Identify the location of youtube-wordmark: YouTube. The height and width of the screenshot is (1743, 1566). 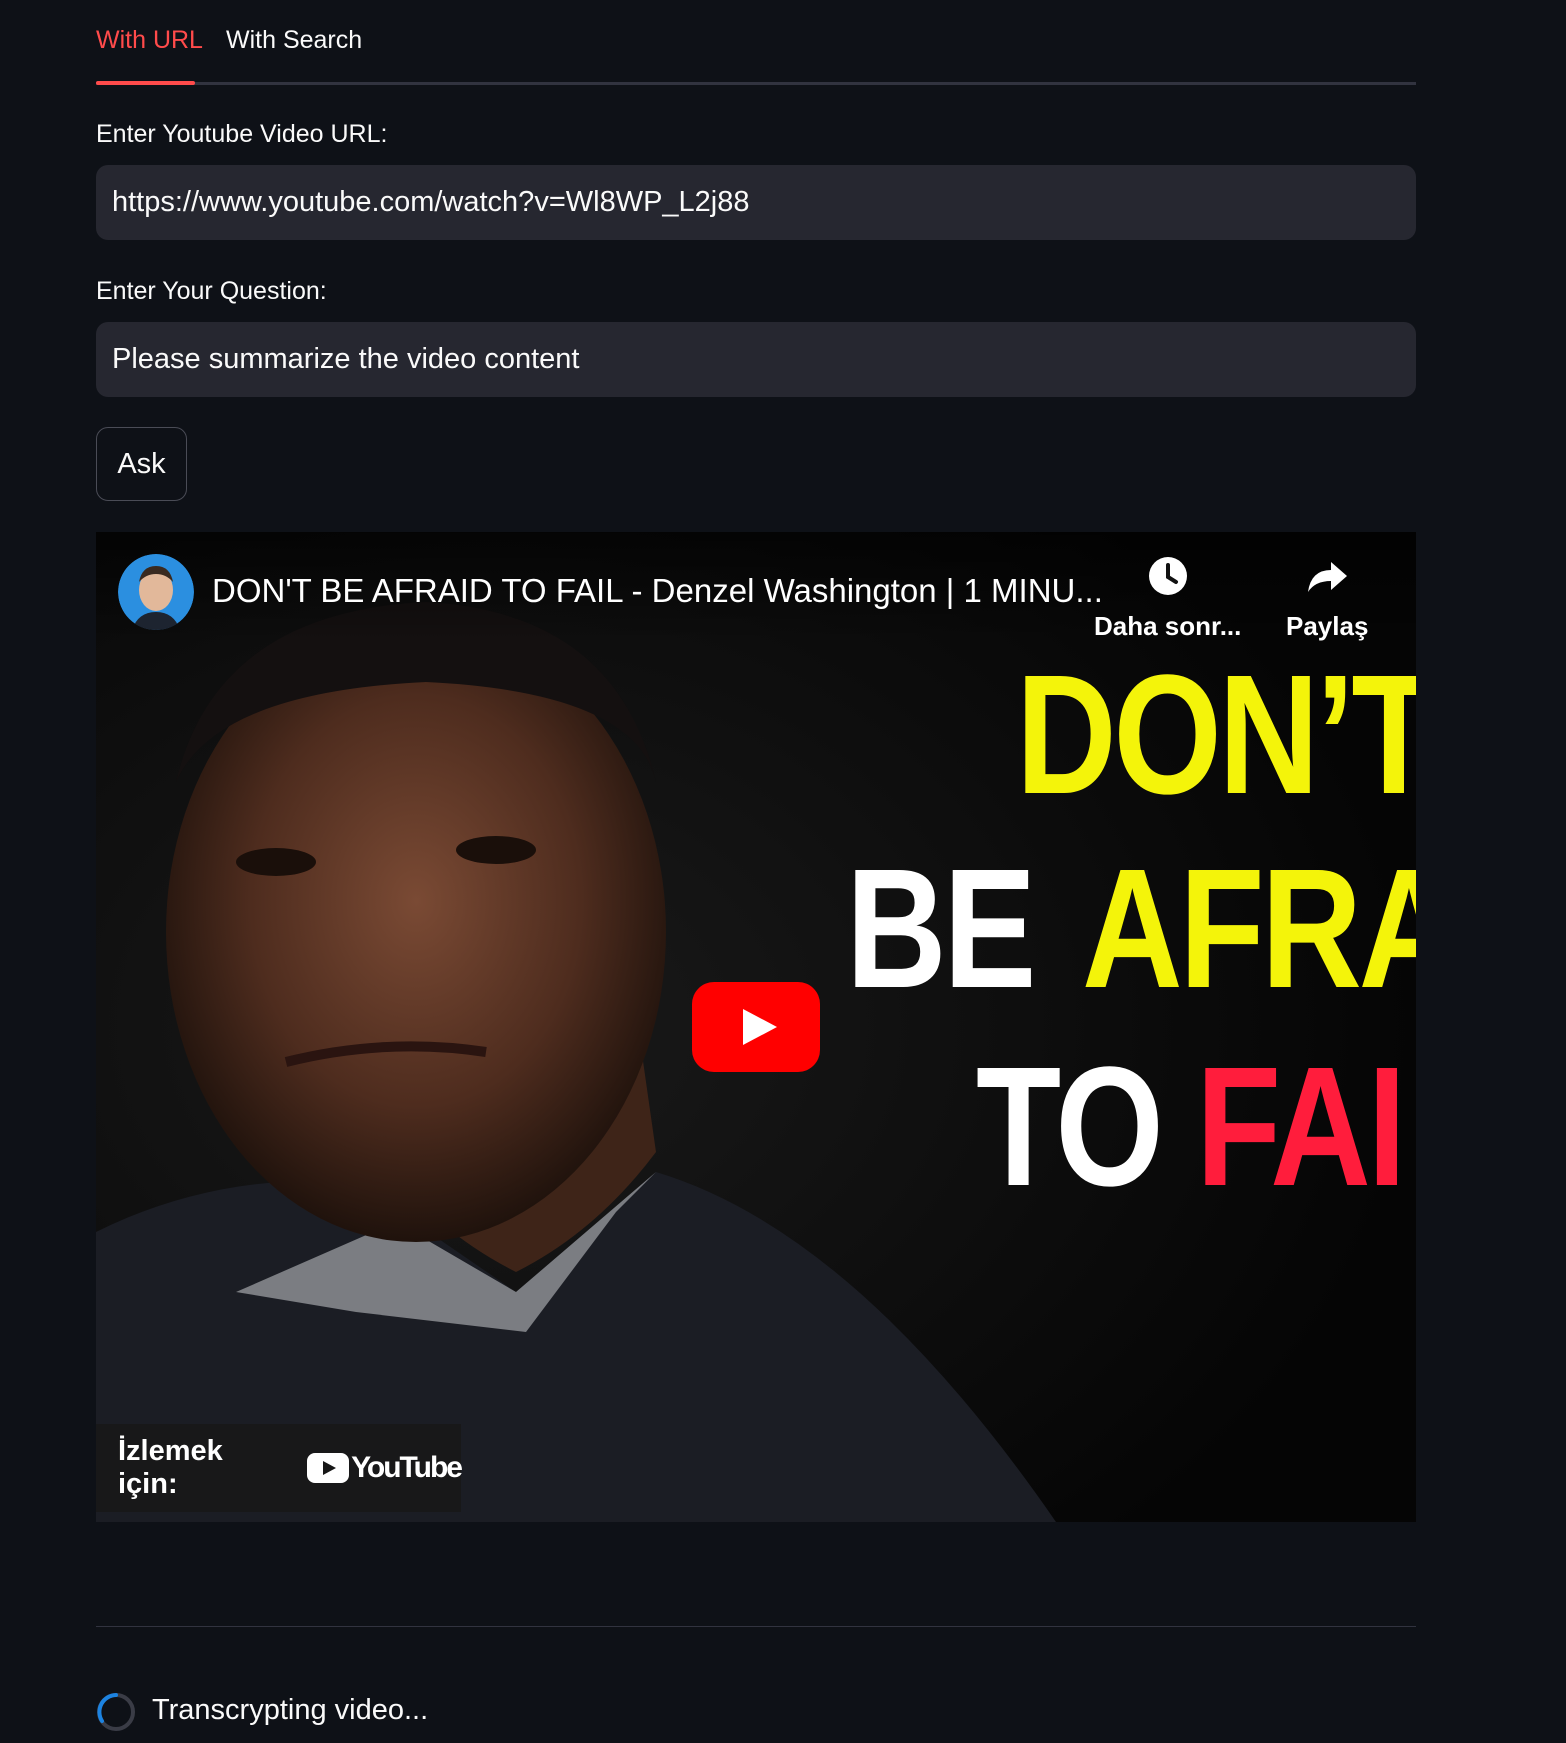
(407, 1467).